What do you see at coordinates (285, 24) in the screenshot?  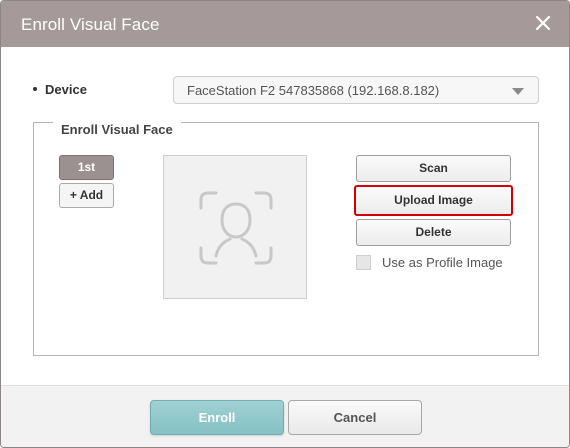 I see `dialog-titlebar: Enroll Visual Face` at bounding box center [285, 24].